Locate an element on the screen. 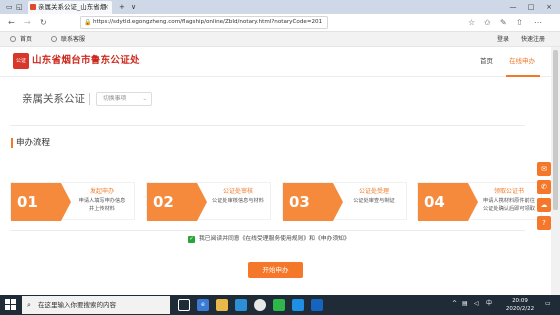 The height and width of the screenshot is (315, 560). step-number: 01 is located at coordinates (36, 202).